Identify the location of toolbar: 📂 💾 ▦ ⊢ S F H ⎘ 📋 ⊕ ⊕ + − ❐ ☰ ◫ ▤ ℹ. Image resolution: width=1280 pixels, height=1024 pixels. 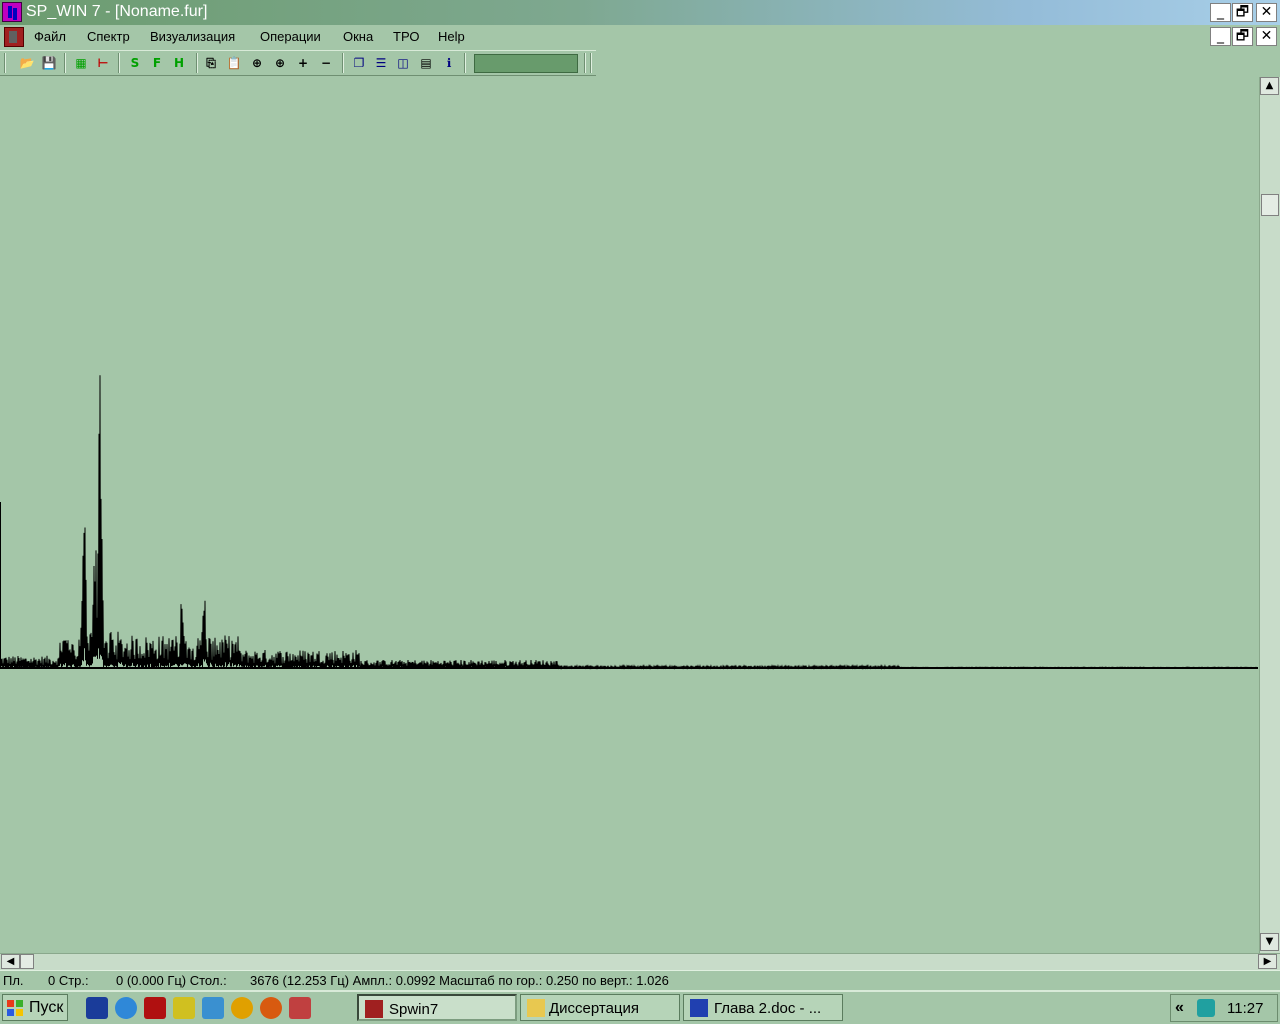
(298, 63).